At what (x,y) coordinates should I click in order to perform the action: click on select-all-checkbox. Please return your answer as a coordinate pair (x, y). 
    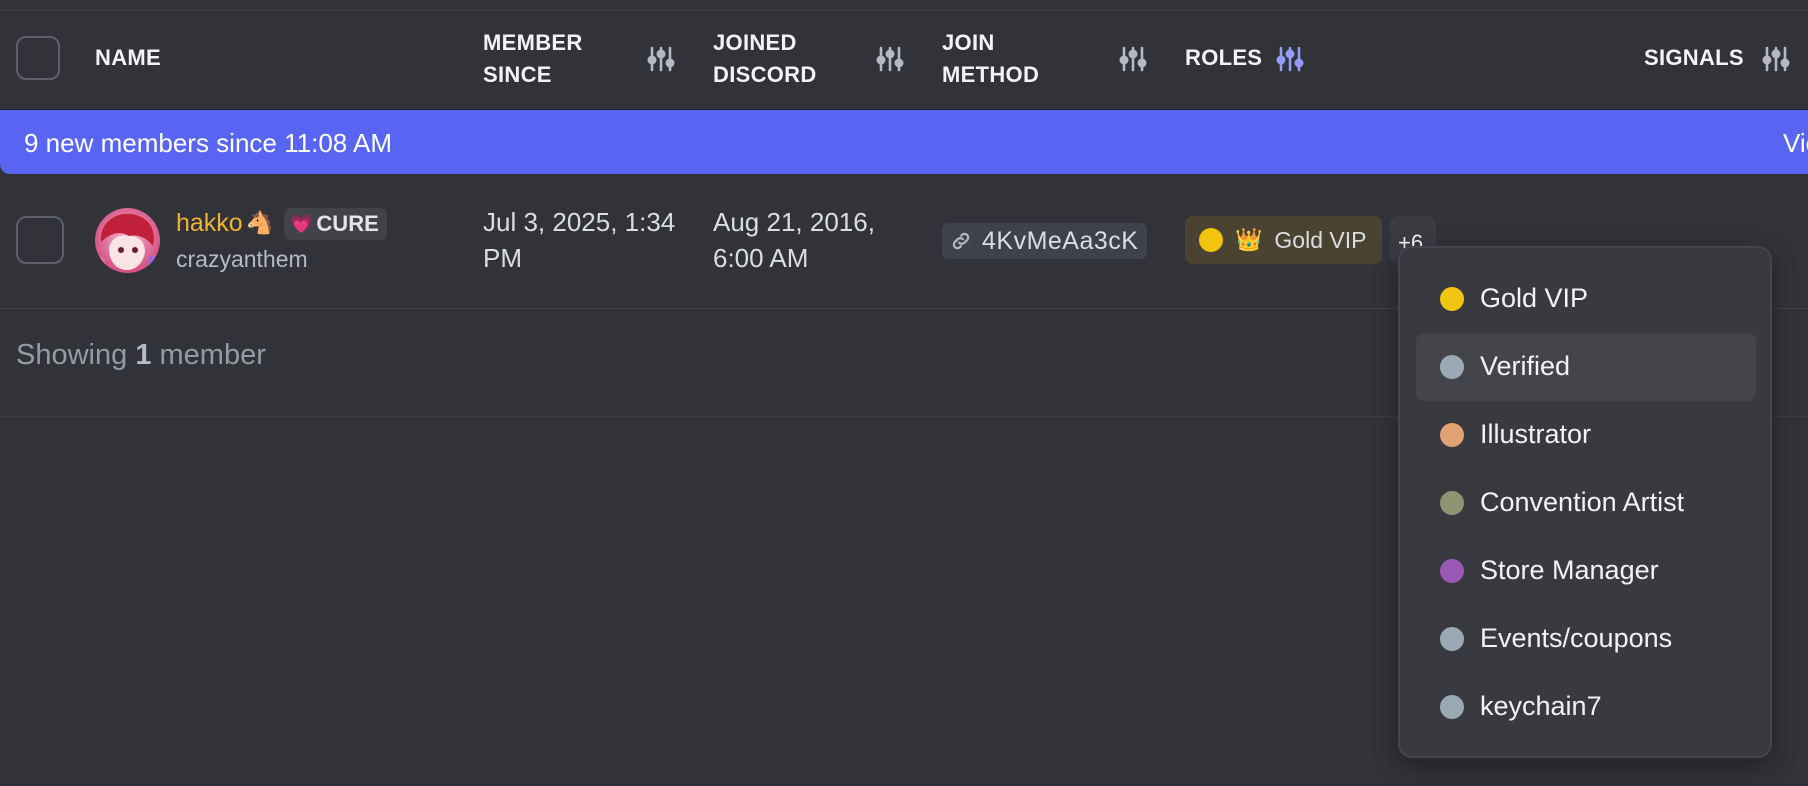
    Looking at the image, I should click on (38, 58).